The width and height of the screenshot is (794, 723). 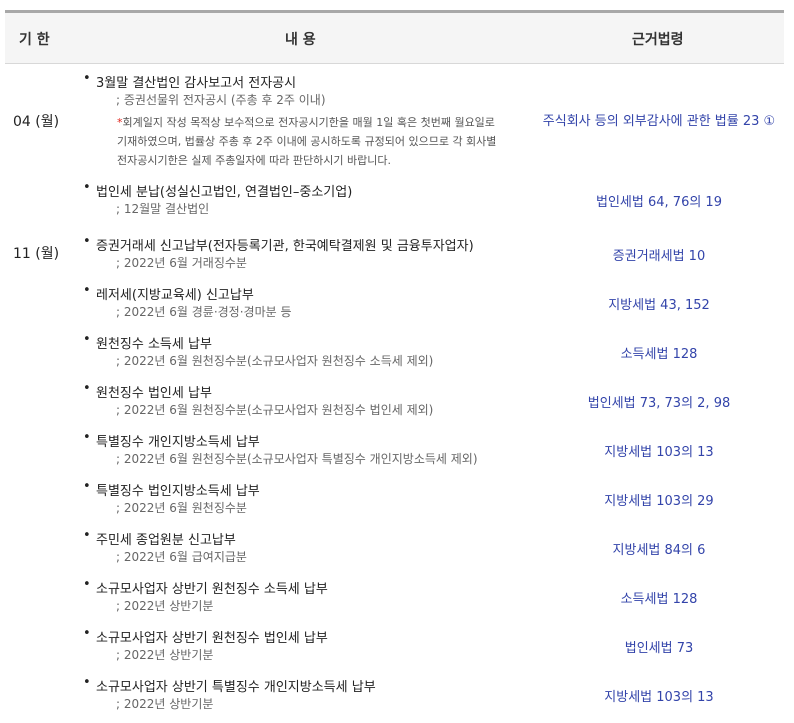 What do you see at coordinates (154, 393) in the screenshot?
I see `item-title: 원천징수 법인세 납부` at bounding box center [154, 393].